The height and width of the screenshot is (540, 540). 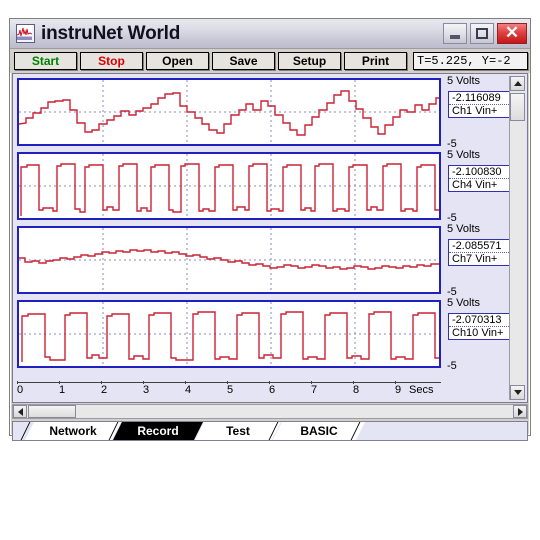 I want to click on x-tick-label-3: 3, so click(x=146, y=390).